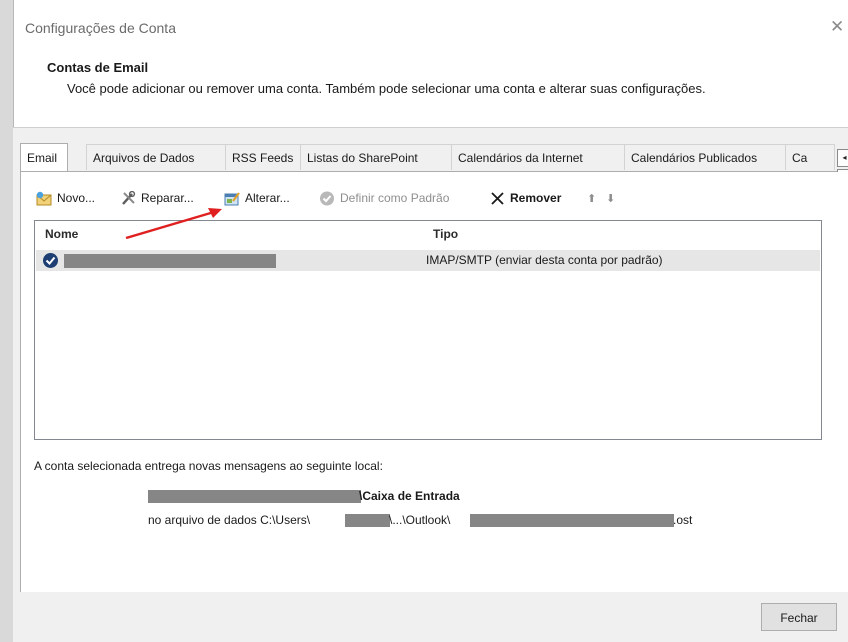 The width and height of the screenshot is (848, 642). I want to click on tab-sharepoint-lists: Listas do SharePoint, so click(376, 157).